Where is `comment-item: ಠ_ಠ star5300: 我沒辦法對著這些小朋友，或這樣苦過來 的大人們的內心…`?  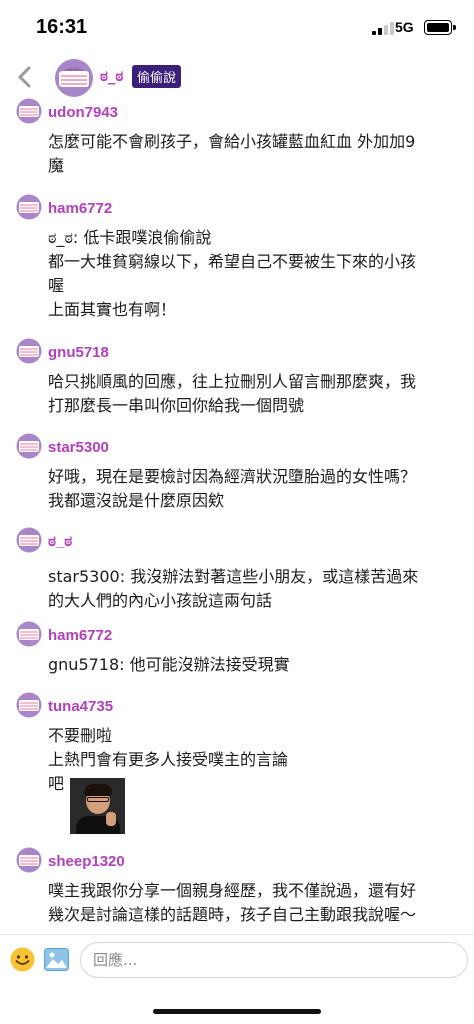
comment-item: ಠ_ಠ star5300: 我沒辦法對著這些小朋友，或這樣苦過來 的大人們的內心… is located at coordinates (237, 568).